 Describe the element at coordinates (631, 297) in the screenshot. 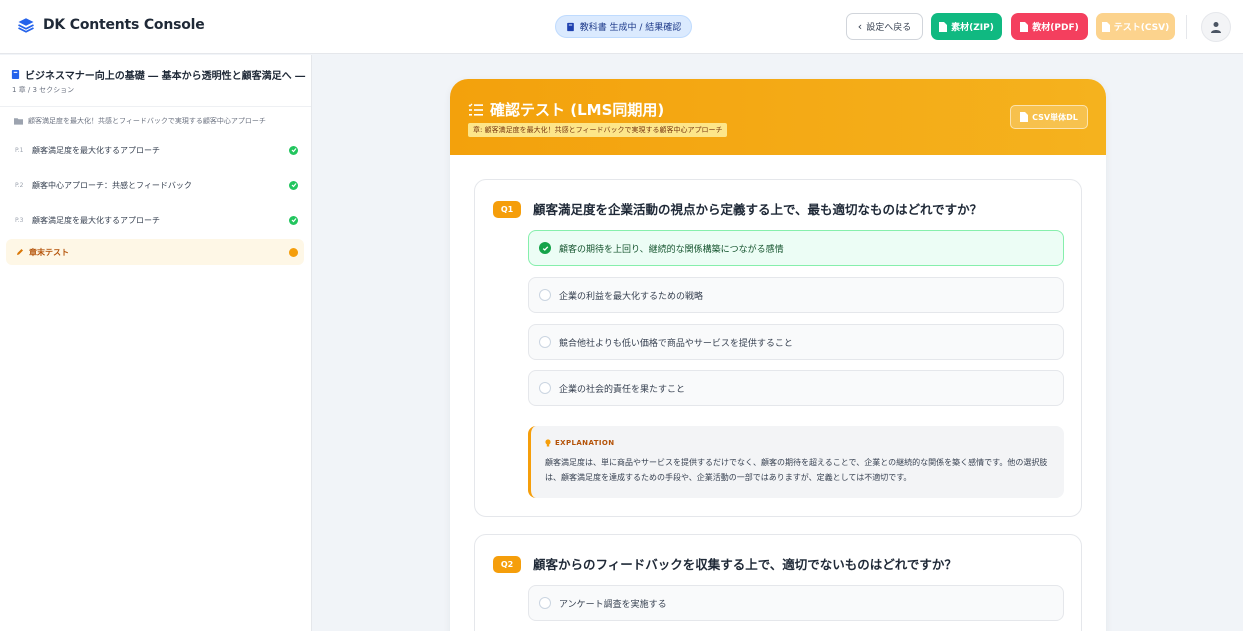

I see `option-text: 企業の利益を最大化するための戦略` at that location.